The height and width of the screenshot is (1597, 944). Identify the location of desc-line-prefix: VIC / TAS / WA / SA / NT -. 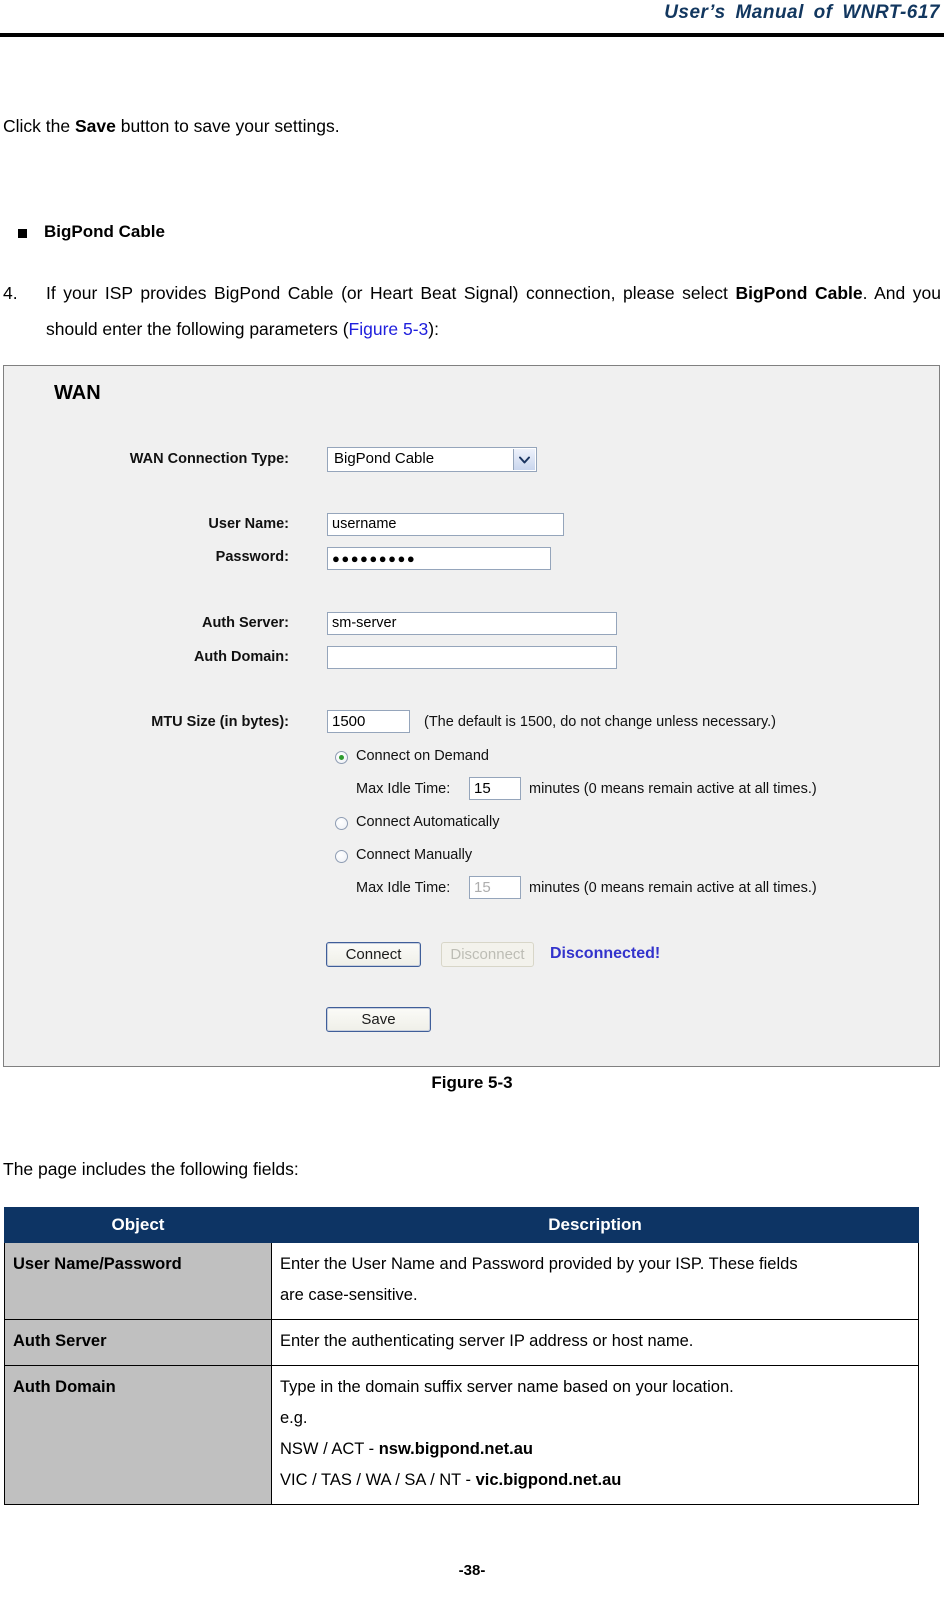
(378, 1480).